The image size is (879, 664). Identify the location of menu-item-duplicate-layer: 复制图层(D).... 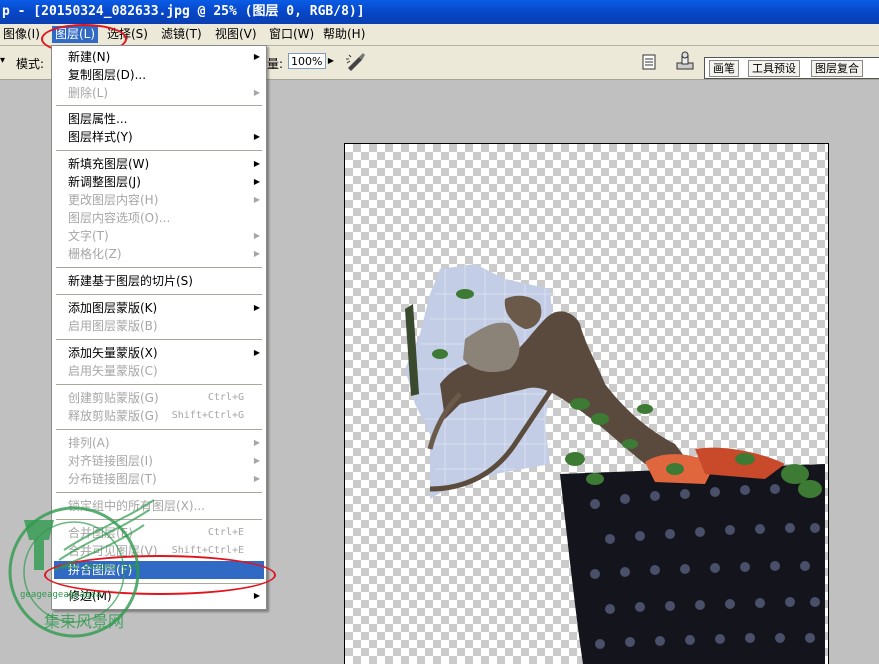
(159, 75).